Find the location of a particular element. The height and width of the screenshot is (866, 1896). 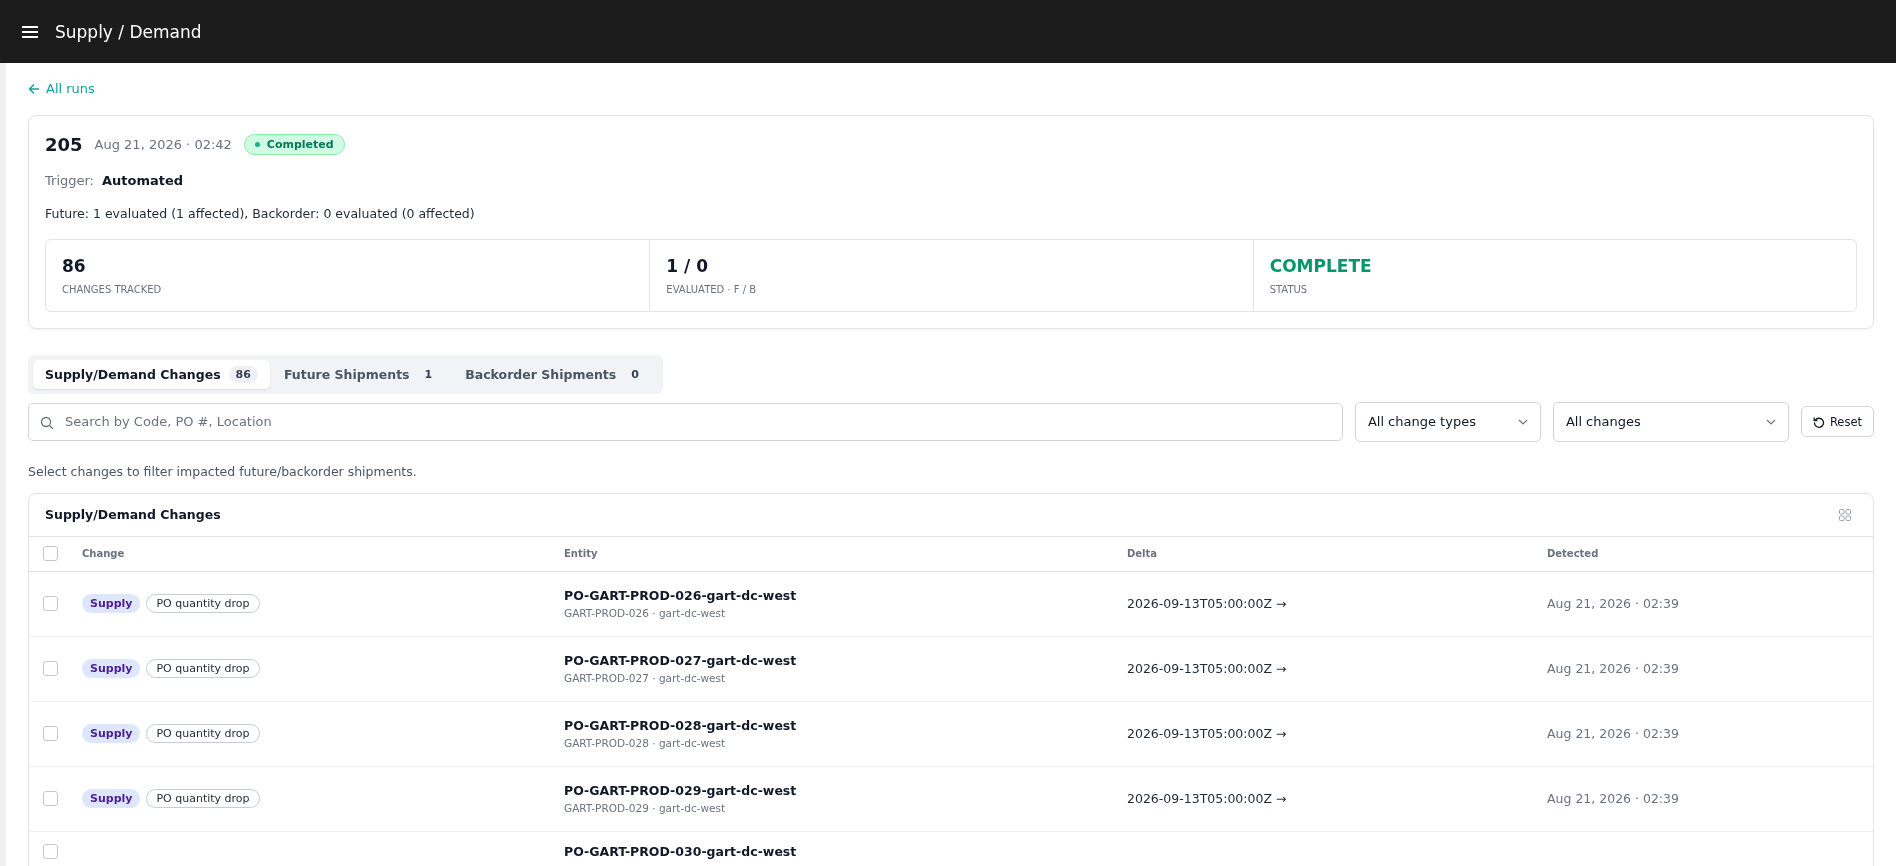

select-all-checkbox is located at coordinates (50, 553).